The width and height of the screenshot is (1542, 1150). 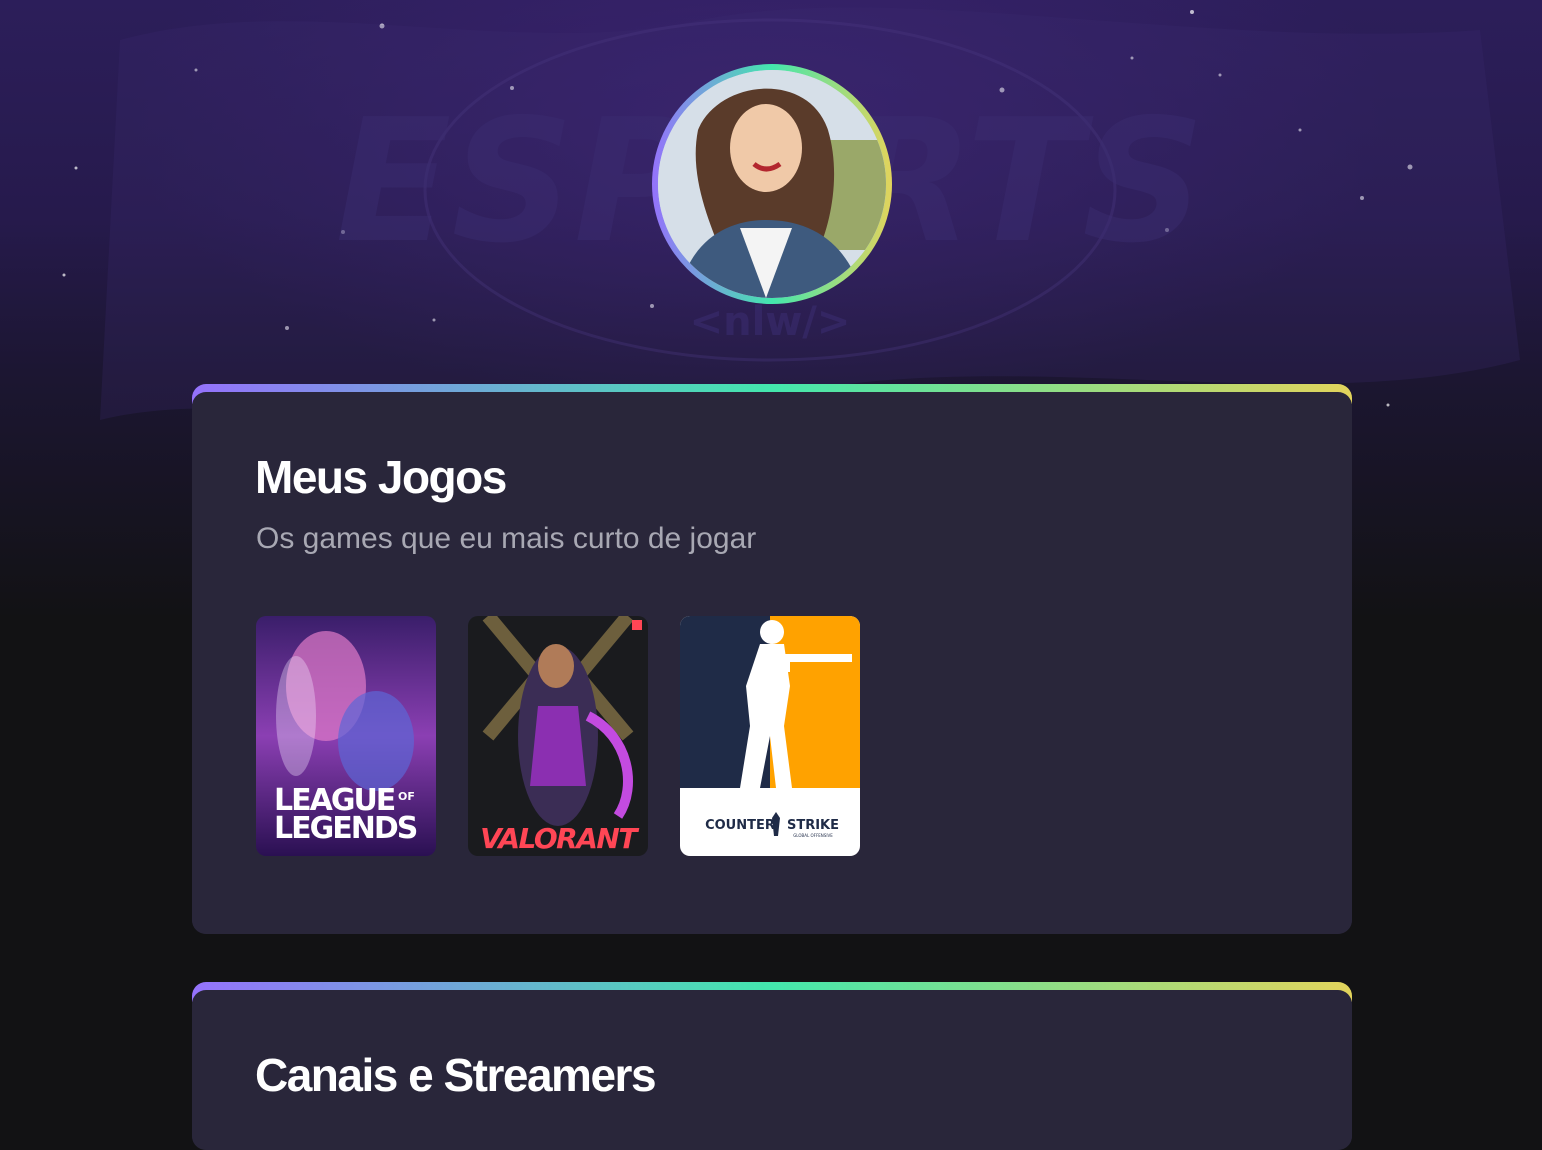 What do you see at coordinates (740, 825) in the screenshot?
I see `cs-logo-left: COUNTER` at bounding box center [740, 825].